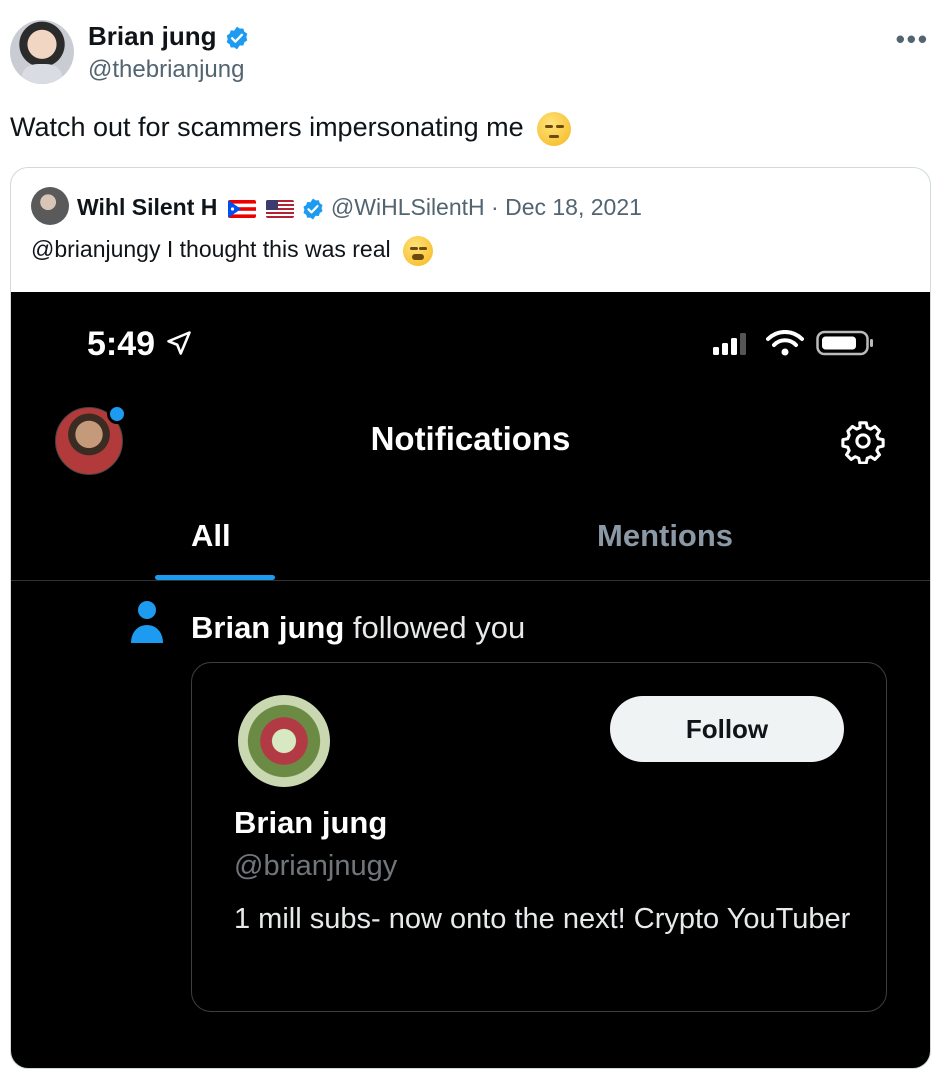 This screenshot has height=1069, width=947. I want to click on location-arrow-icon, so click(178, 343).